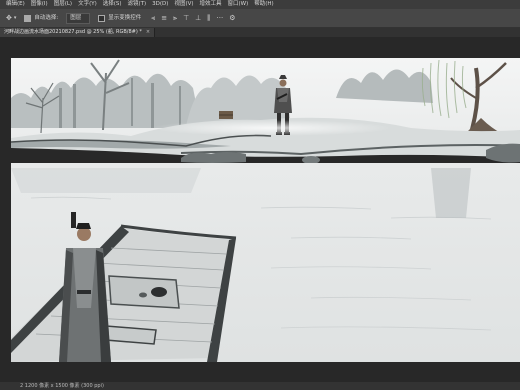 The image size is (520, 390). What do you see at coordinates (9, 18) in the screenshot?
I see `move-tool-icon: ✥` at bounding box center [9, 18].